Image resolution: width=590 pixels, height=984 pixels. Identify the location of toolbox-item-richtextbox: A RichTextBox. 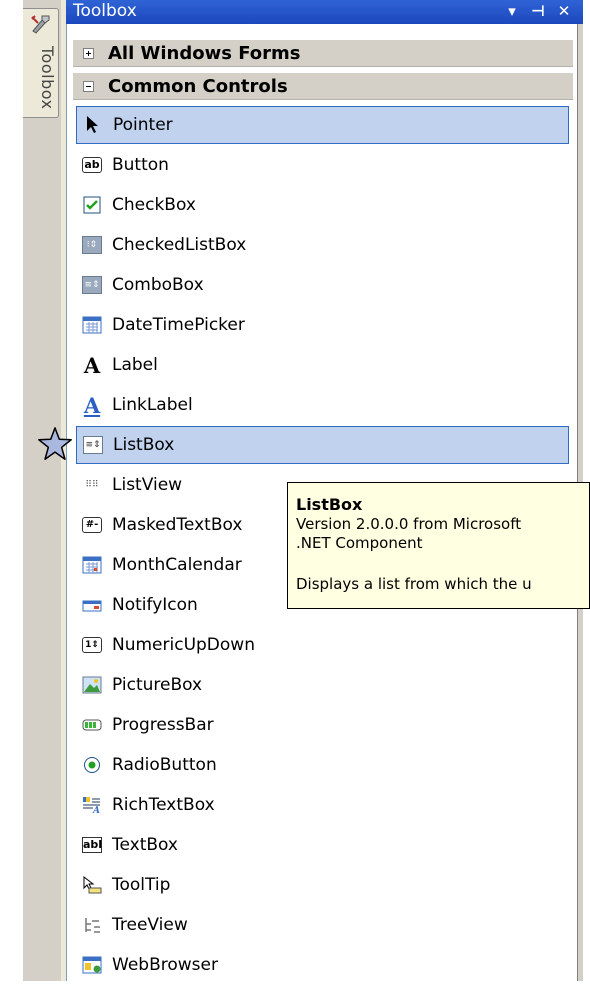
(322, 805).